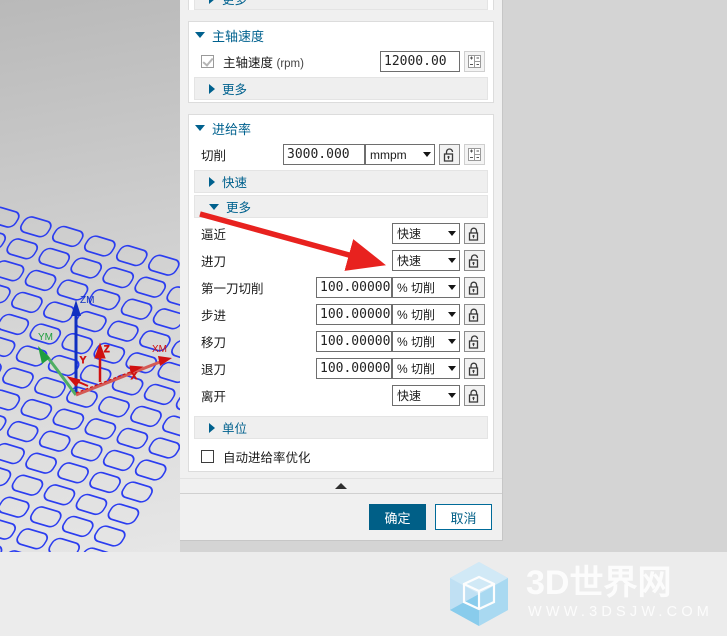 The height and width of the screenshot is (636, 727). I want to click on subbar-spindle-more: 更多, so click(341, 88).